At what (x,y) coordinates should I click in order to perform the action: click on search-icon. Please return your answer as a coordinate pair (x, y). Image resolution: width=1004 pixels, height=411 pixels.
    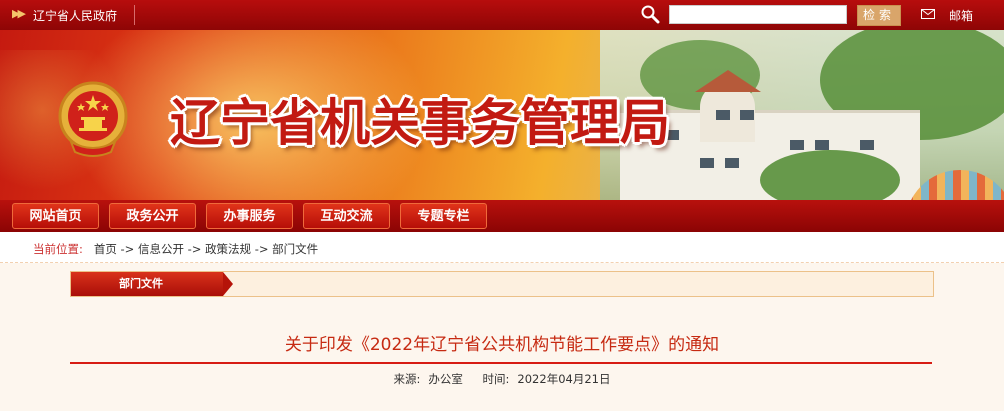
    Looking at the image, I should click on (650, 14).